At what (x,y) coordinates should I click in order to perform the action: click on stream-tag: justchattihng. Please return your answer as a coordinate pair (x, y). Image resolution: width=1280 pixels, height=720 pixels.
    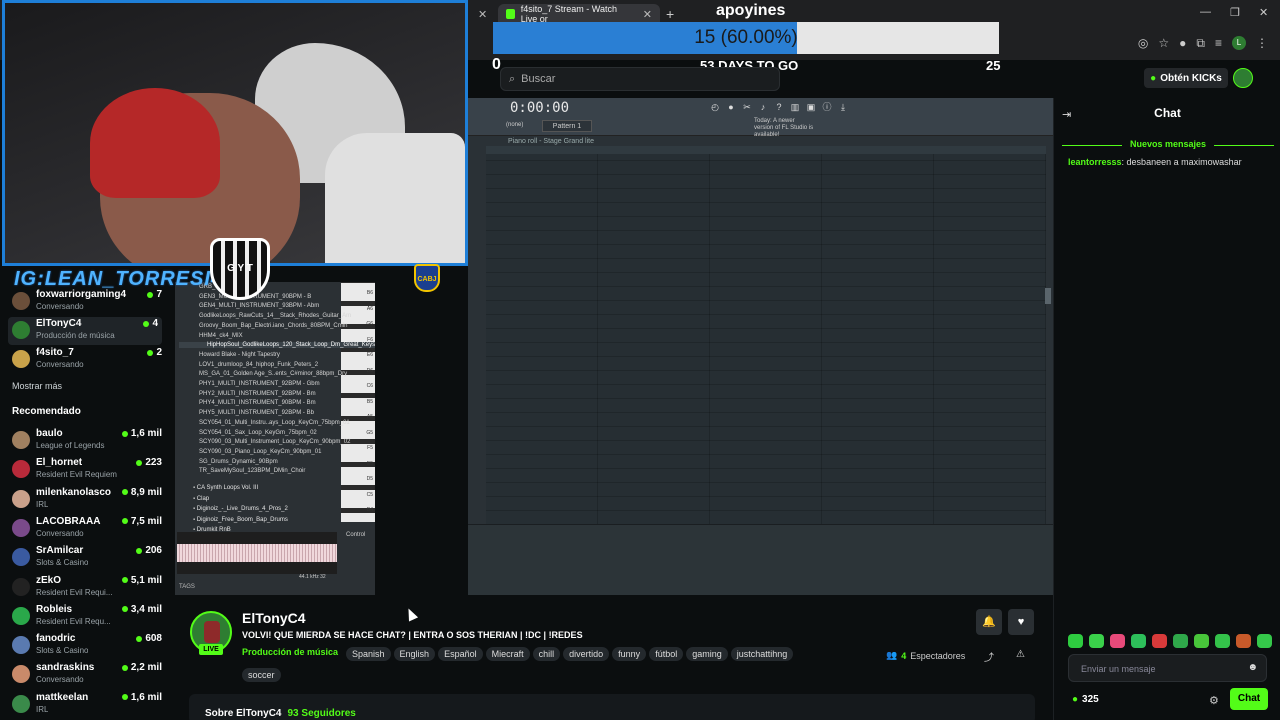
    Looking at the image, I should click on (762, 654).